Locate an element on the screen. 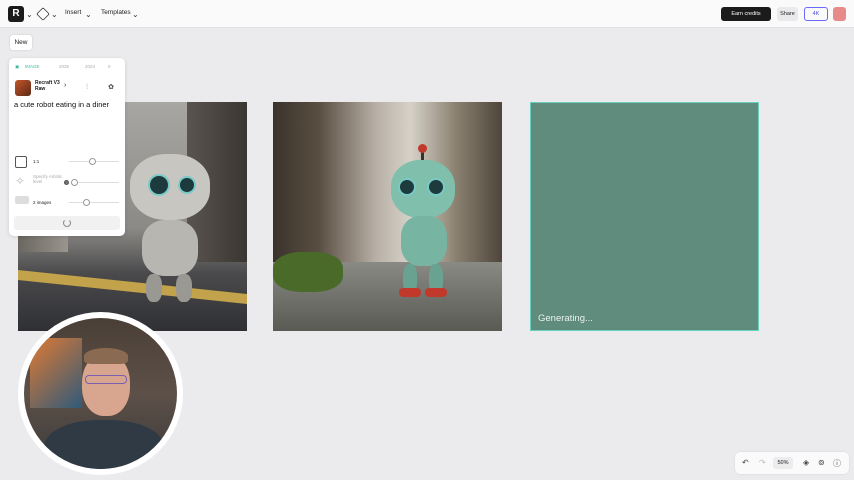  webcam-overlay is located at coordinates (100, 393).